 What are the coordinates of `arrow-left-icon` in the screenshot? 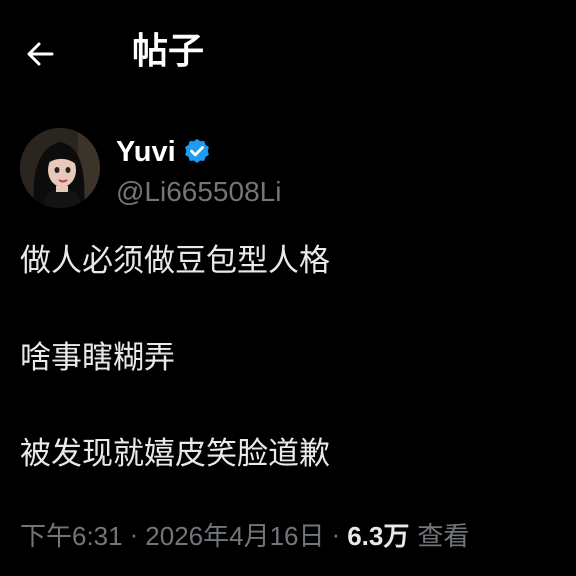 It's located at (40, 54).